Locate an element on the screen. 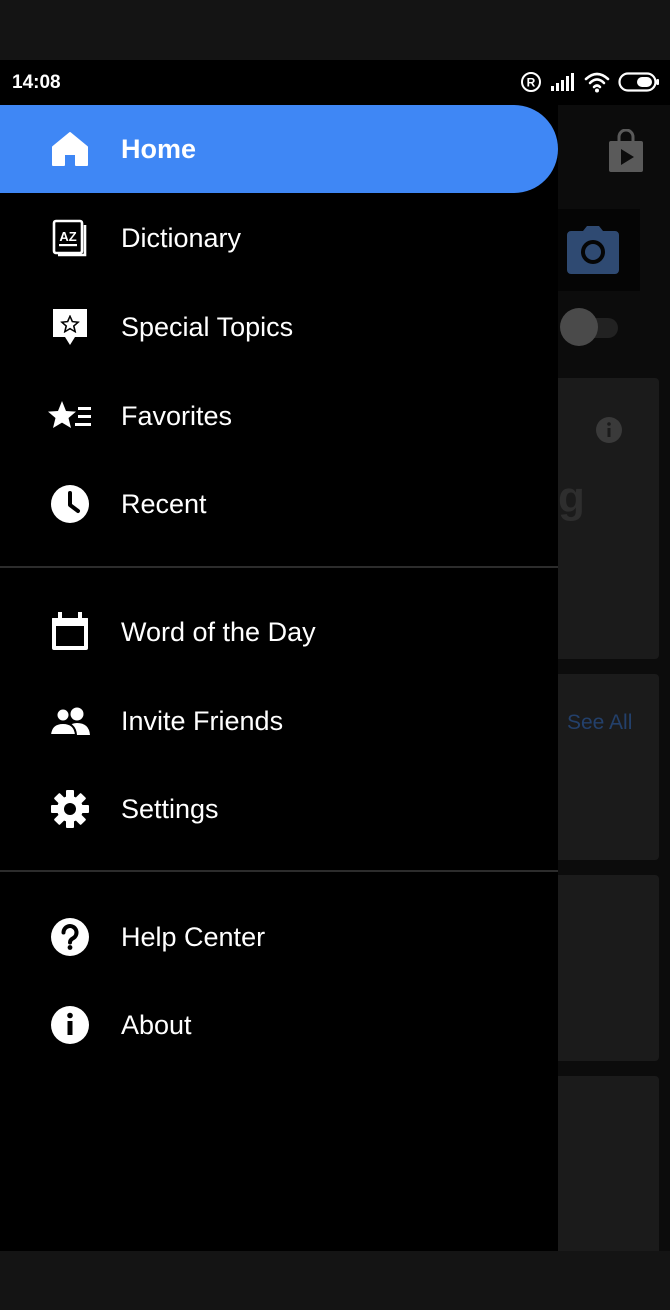 The image size is (670, 1310). nav-item-label: About is located at coordinates (156, 1024).